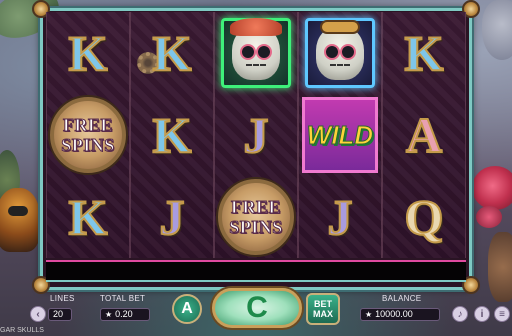 Image resolution: width=512 pixels, height=336 pixels. Describe the element at coordinates (502, 314) in the screenshot. I see `settings-button: ≡` at that location.